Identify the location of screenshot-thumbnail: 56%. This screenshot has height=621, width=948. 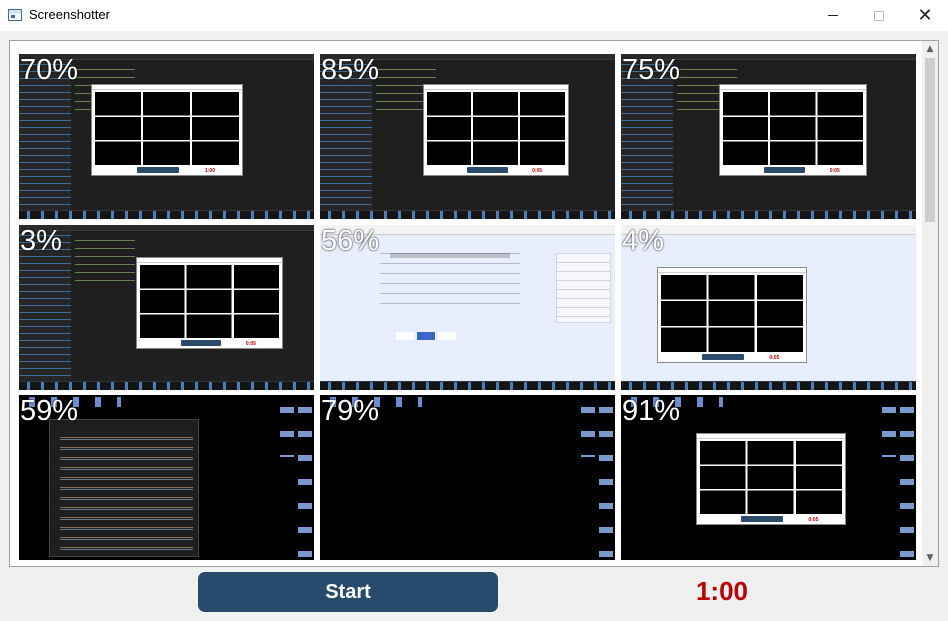
(467, 307).